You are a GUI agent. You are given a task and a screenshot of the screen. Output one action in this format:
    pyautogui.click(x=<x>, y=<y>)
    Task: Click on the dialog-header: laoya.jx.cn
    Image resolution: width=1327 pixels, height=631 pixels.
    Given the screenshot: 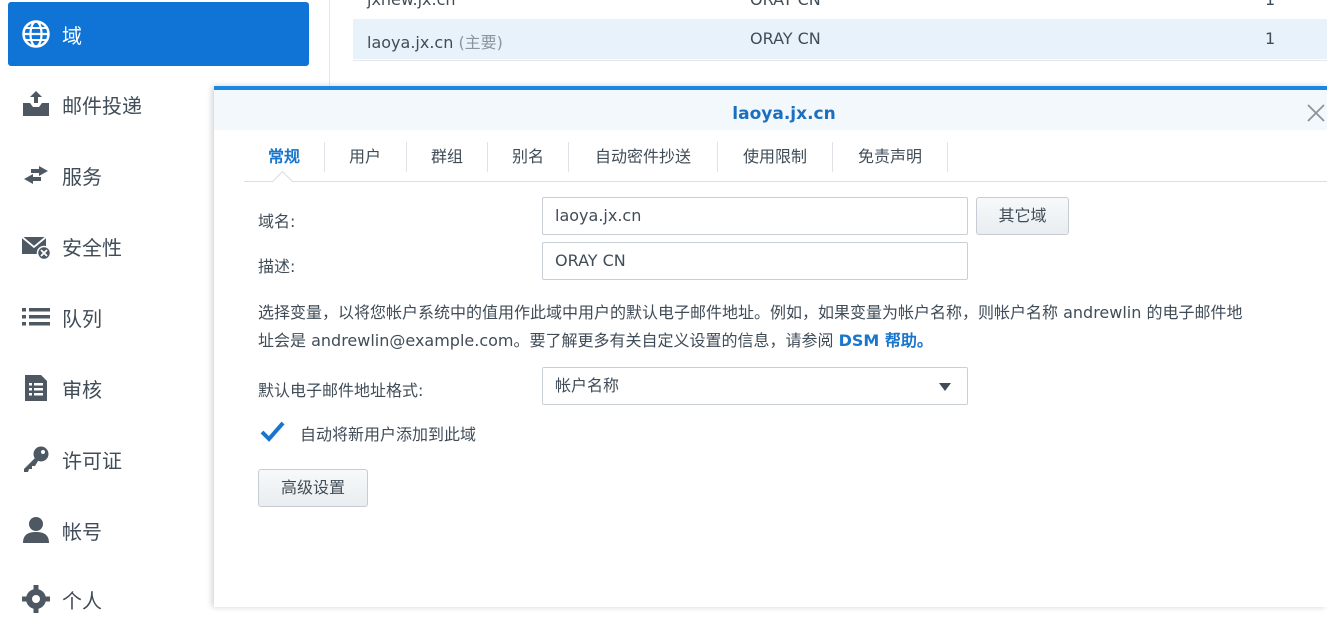 What is the action you would take?
    pyautogui.click(x=770, y=110)
    